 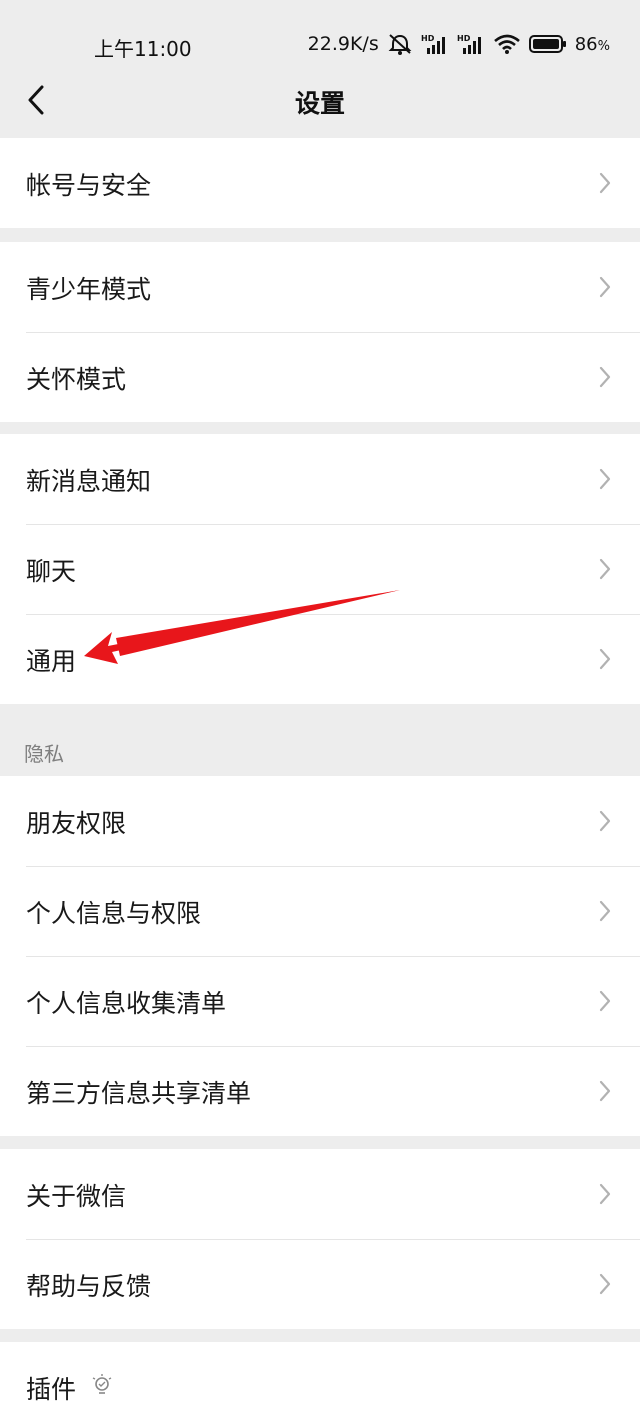 I want to click on settings-item-label: 关于微信, so click(x=76, y=1196).